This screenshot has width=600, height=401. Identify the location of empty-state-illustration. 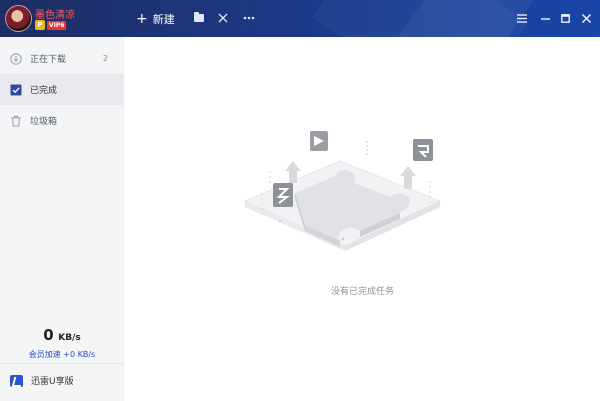
(342, 191).